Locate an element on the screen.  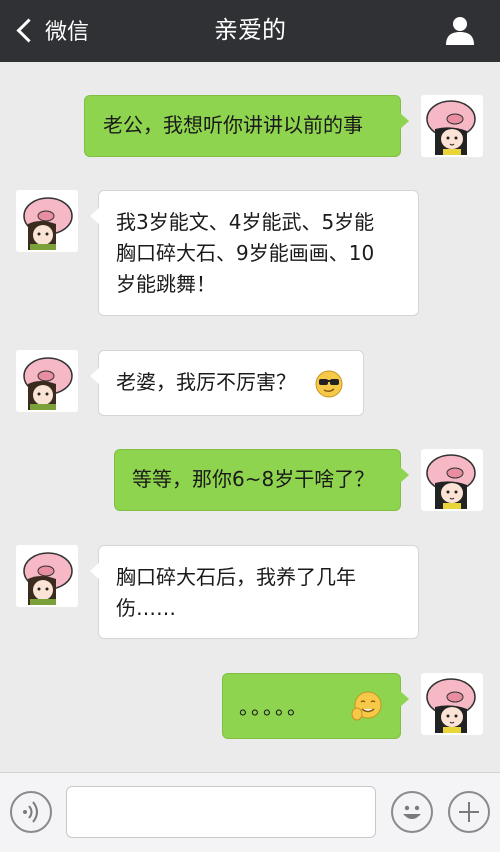
voice-wave-icon is located at coordinates (30, 812).